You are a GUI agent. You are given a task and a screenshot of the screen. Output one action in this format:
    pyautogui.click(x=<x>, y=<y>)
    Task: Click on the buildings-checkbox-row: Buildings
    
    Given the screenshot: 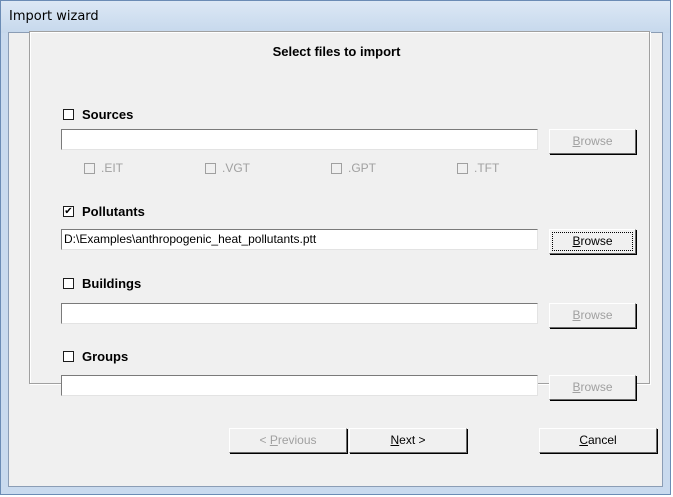 What is the action you would take?
    pyautogui.click(x=102, y=283)
    